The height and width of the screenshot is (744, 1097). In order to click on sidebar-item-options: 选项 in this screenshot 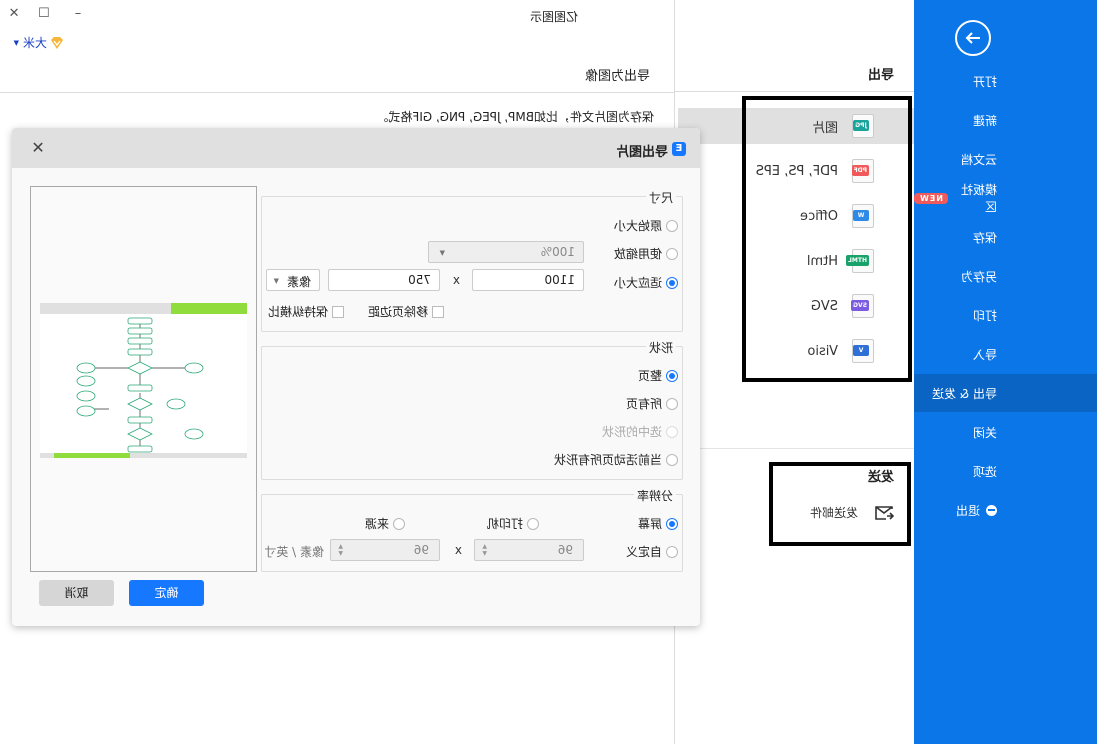, I will do `click(1005, 471)`.